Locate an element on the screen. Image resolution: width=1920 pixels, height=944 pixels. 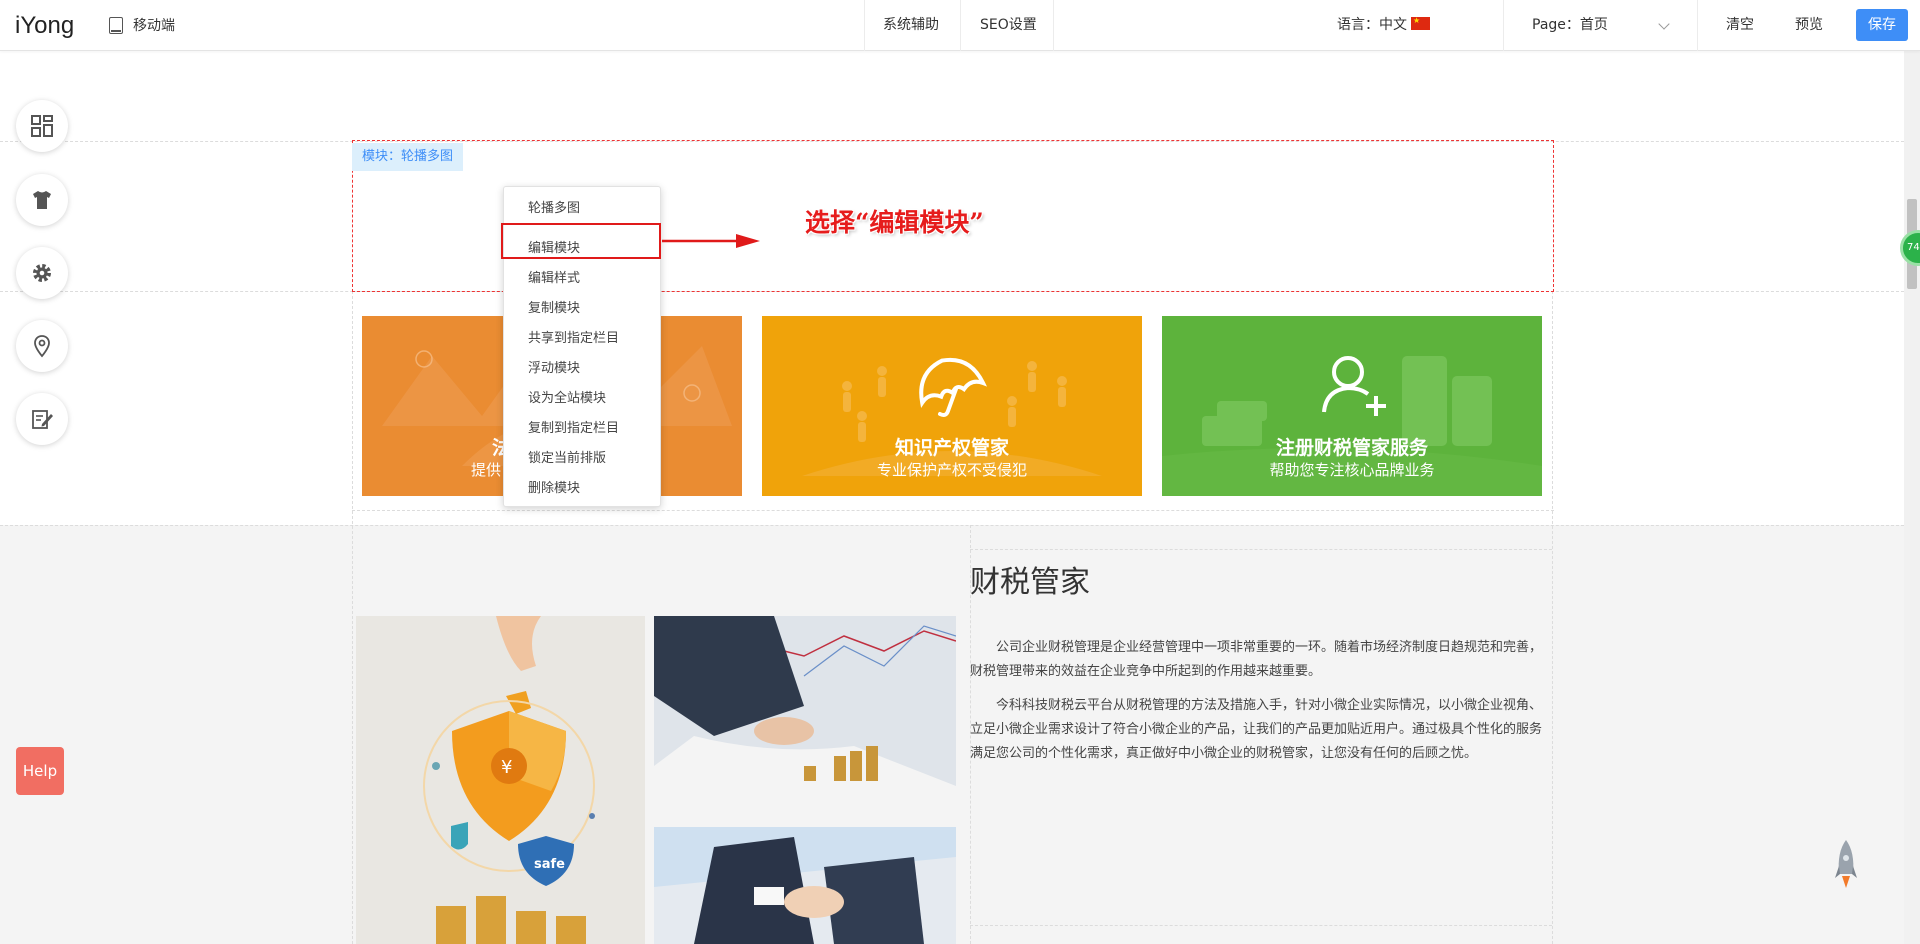
menu-item-lock-layout: 锁定当前排版 is located at coordinates (567, 456).